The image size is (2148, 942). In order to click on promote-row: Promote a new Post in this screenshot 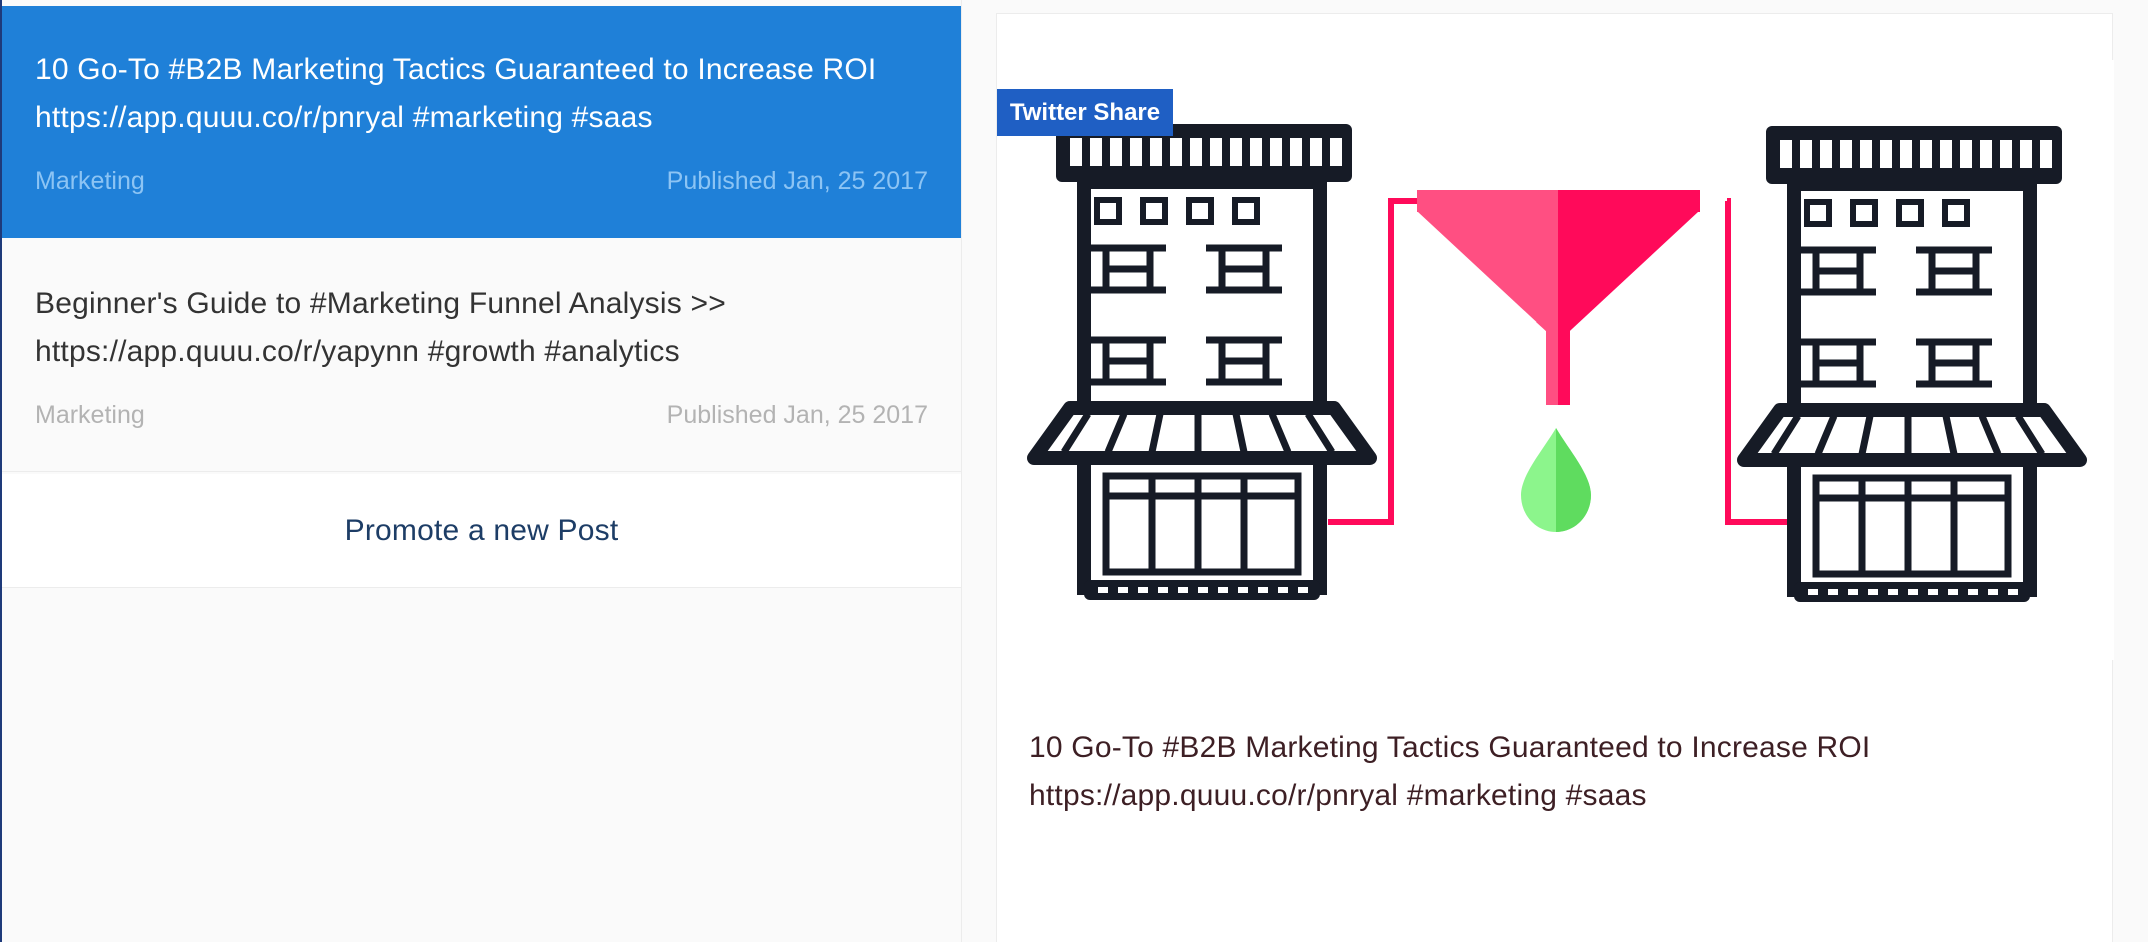, I will do `click(481, 531)`.